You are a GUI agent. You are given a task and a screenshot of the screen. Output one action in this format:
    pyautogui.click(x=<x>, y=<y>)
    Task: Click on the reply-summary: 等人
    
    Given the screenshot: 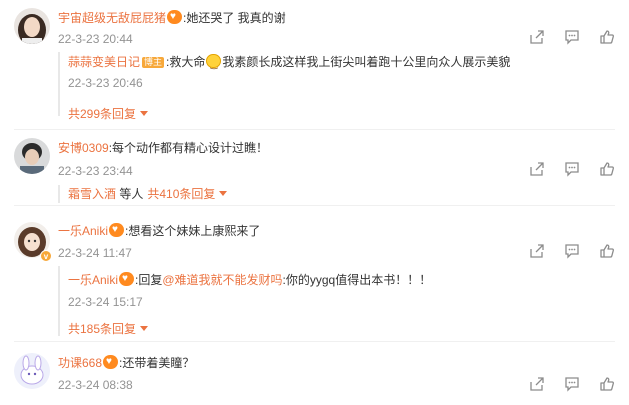 What is the action you would take?
    pyautogui.click(x=130, y=194)
    